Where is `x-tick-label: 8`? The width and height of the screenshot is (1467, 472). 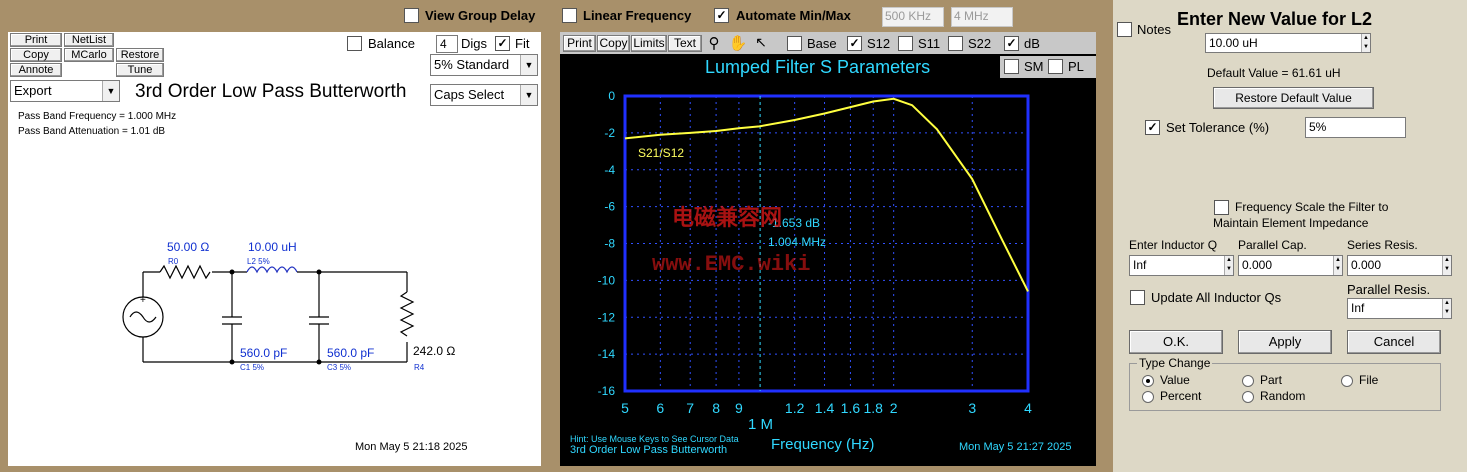 x-tick-label: 8 is located at coordinates (716, 408).